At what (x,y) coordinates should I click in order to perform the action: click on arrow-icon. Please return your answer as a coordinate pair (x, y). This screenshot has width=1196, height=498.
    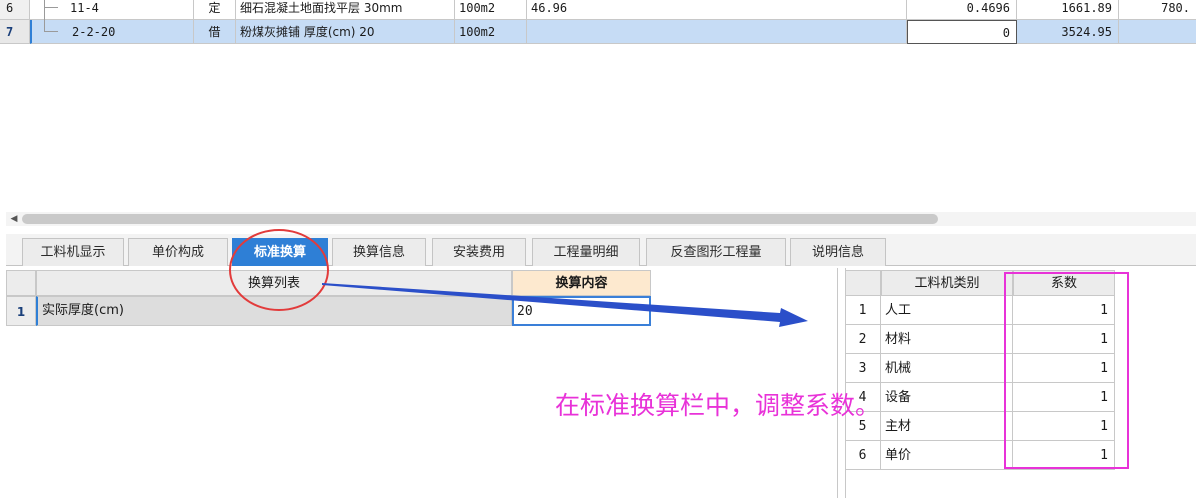
    Looking at the image, I should click on (565, 305).